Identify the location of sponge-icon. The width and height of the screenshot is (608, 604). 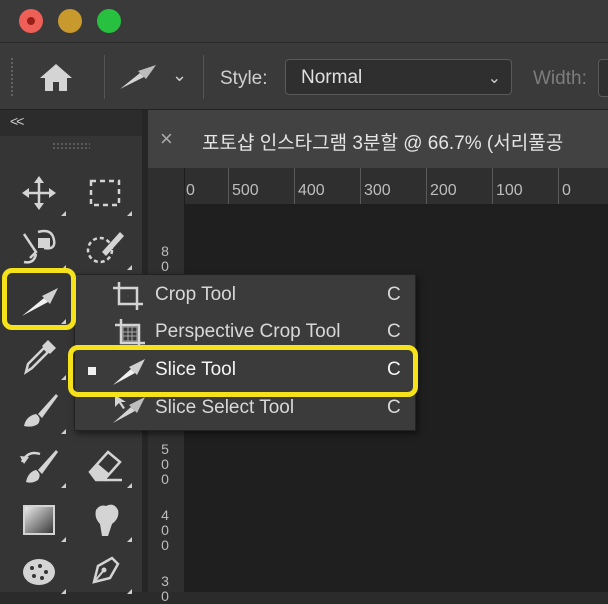
(39, 572).